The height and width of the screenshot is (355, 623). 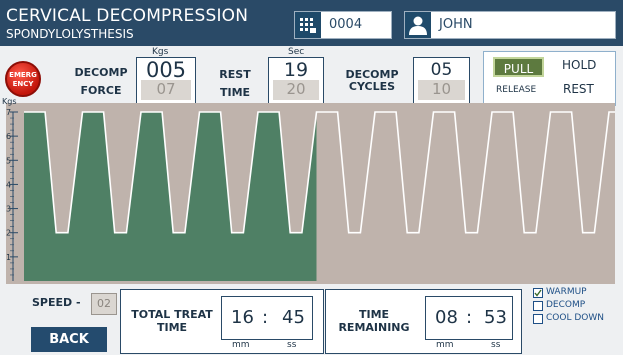 What do you see at coordinates (418, 25) in the screenshot?
I see `user-icon` at bounding box center [418, 25].